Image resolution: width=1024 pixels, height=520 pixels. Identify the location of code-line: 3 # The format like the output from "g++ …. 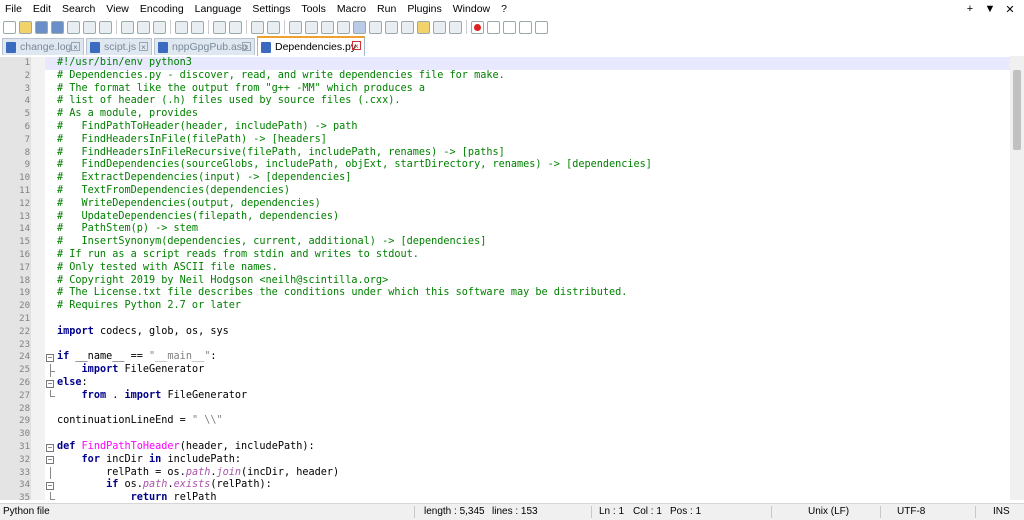
(505, 89).